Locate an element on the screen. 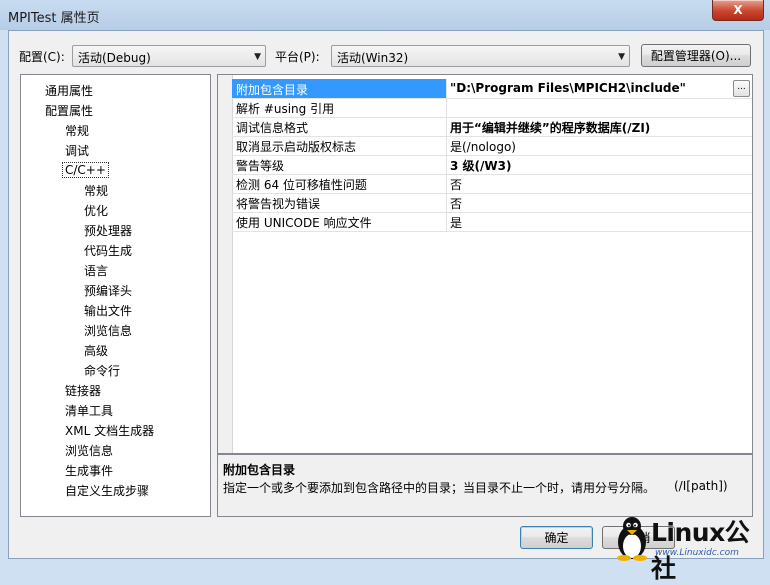 The width and height of the screenshot is (770, 585). tree-item: 语言 is located at coordinates (96, 270).